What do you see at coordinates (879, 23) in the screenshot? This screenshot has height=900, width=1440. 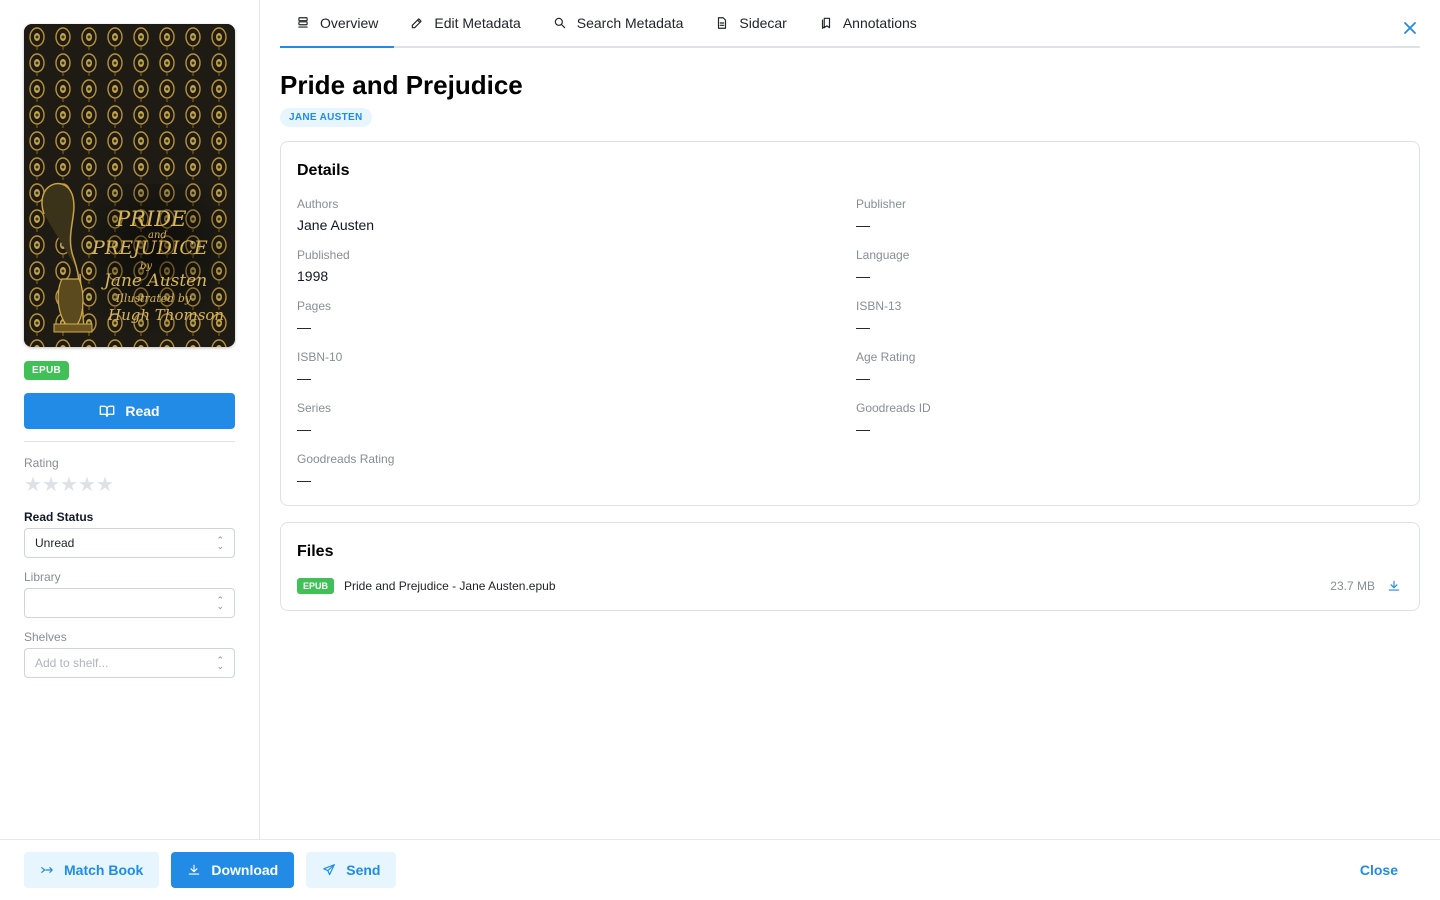 I see `tab-annotations-label: Annotations` at bounding box center [879, 23].